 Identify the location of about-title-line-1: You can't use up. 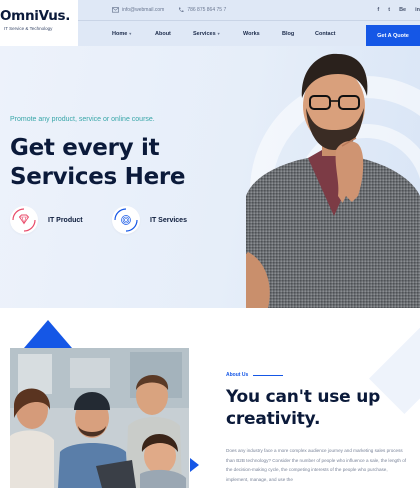
(303, 397).